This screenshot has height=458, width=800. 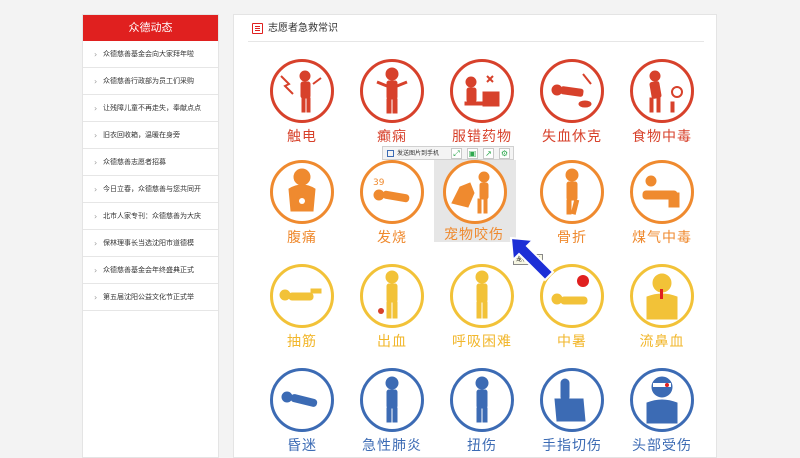 What do you see at coordinates (379, 183) in the screenshot?
I see `svg-text: 39` at bounding box center [379, 183].